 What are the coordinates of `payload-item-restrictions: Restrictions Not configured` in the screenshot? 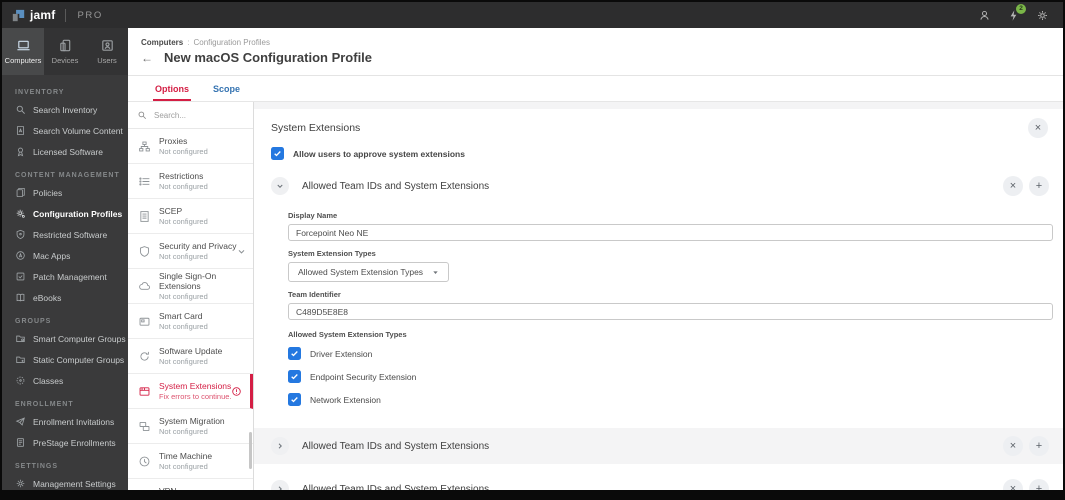 It's located at (190, 181).